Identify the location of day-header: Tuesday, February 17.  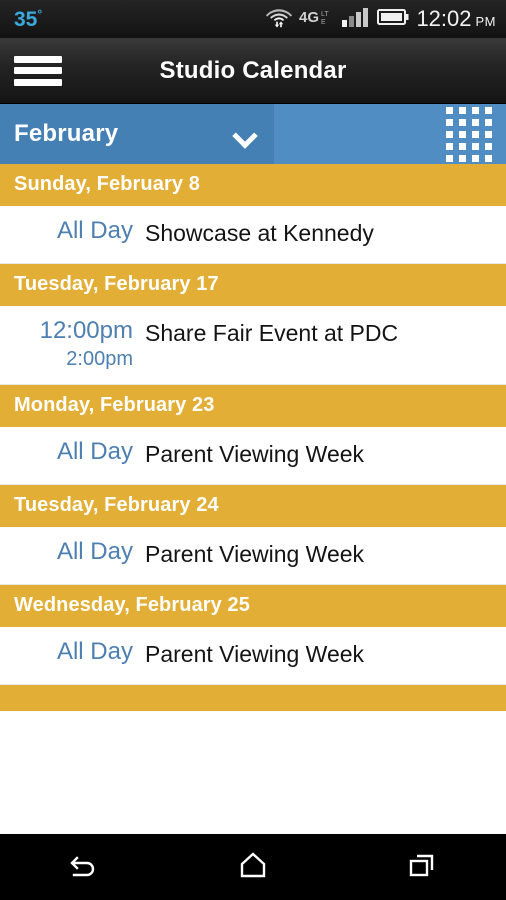
(253, 285).